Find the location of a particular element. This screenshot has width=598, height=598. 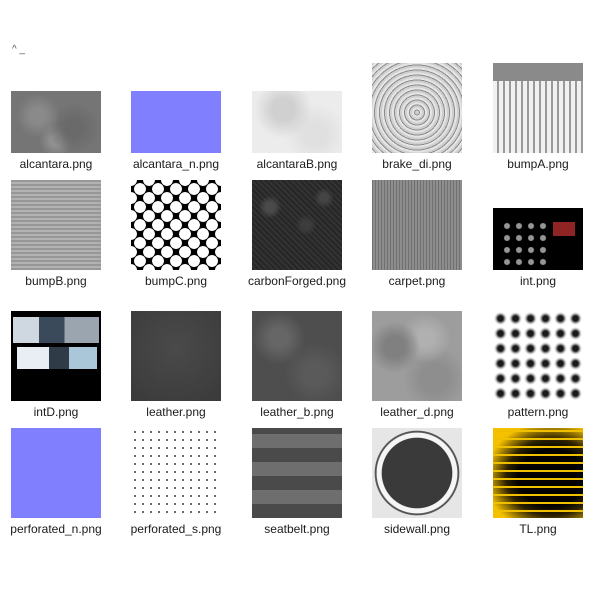

file-name: pattern.png is located at coordinates (538, 412).